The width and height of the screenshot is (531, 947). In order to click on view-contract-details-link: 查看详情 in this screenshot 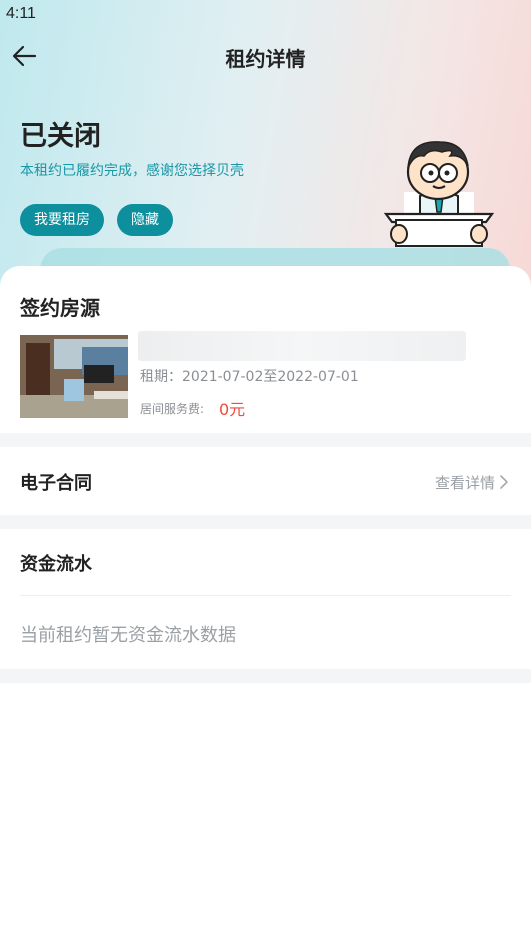, I will do `click(465, 482)`.